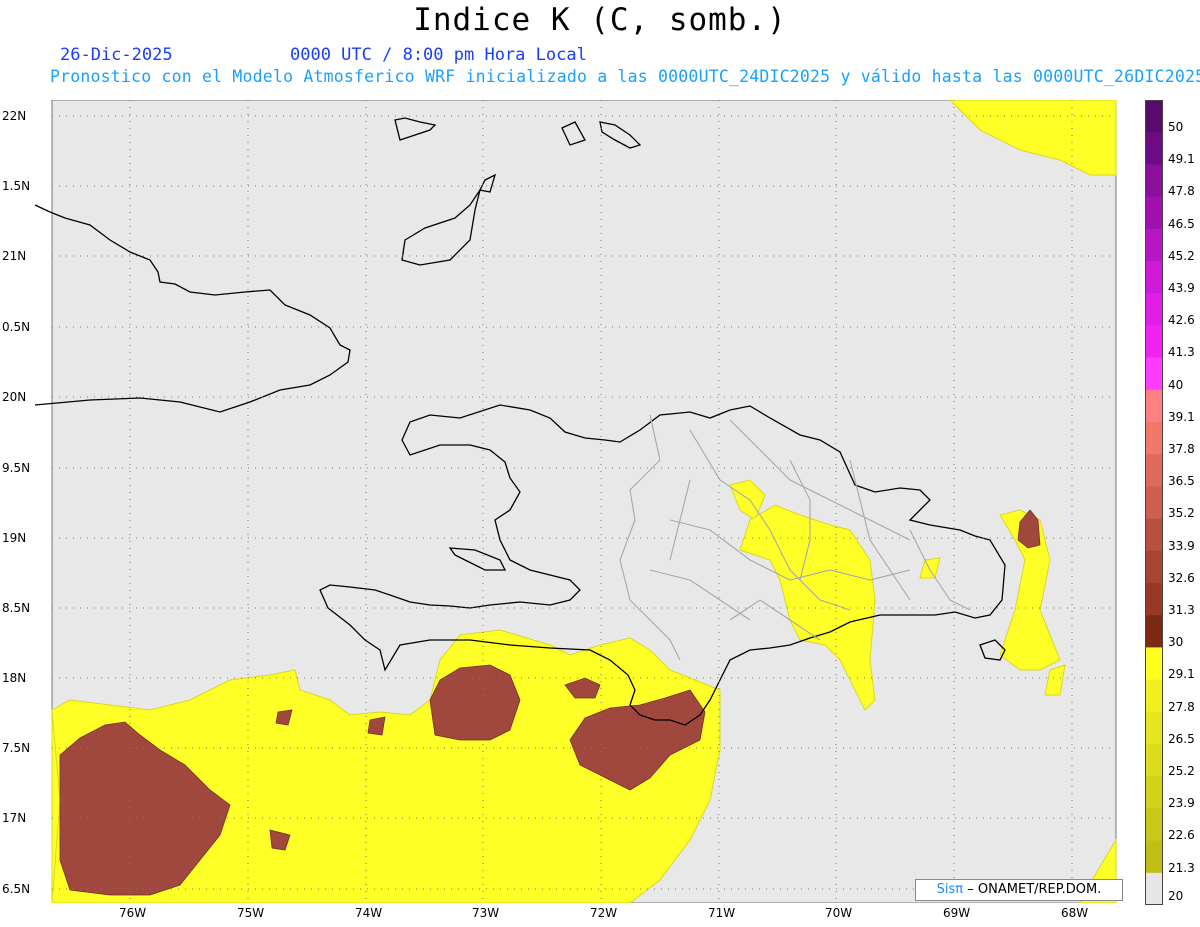  I want to click on lat-label: 17N, so click(14, 818).